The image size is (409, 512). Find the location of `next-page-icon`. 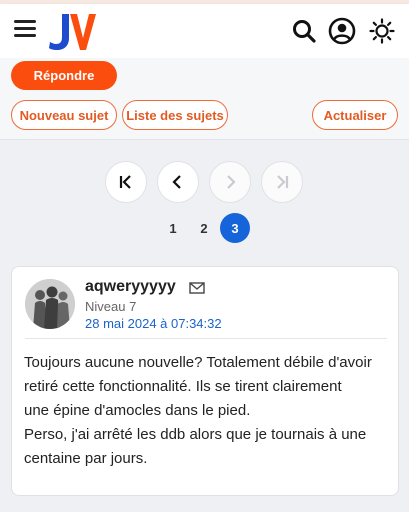

next-page-icon is located at coordinates (231, 182).